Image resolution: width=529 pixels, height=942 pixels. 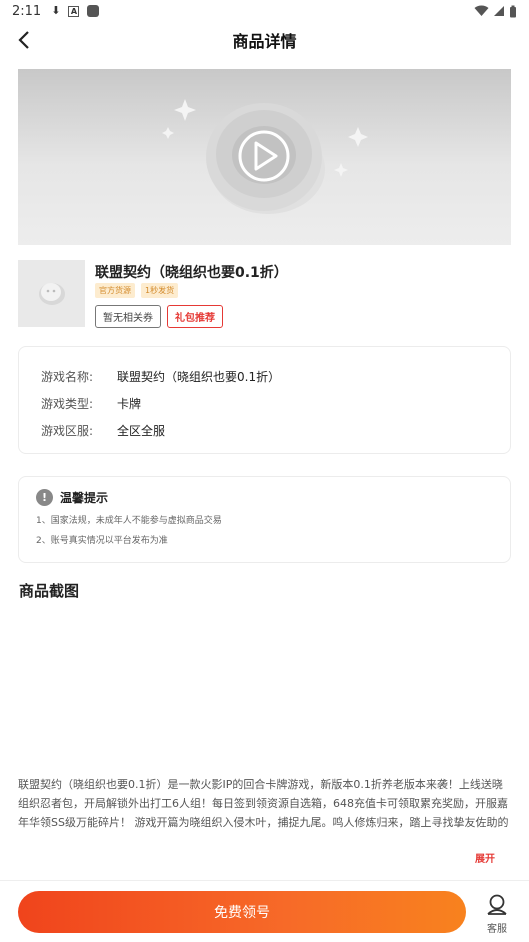 What do you see at coordinates (499, 11) in the screenshot?
I see `signal-icon` at bounding box center [499, 11].